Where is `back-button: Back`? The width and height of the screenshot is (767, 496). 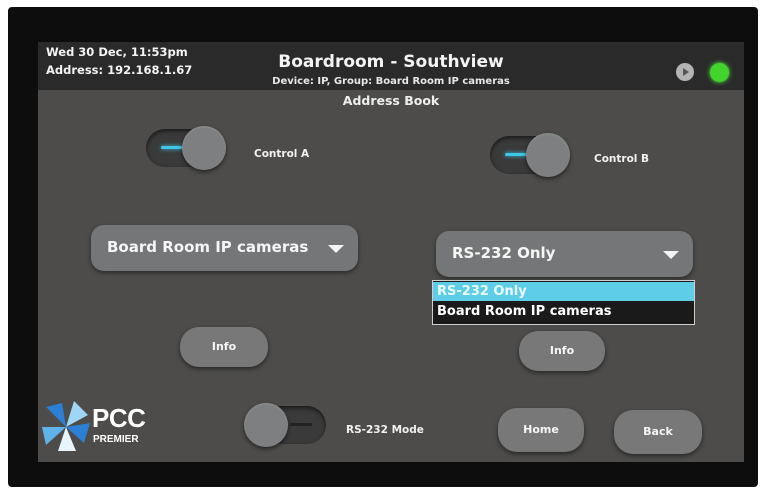 back-button: Back is located at coordinates (658, 432).